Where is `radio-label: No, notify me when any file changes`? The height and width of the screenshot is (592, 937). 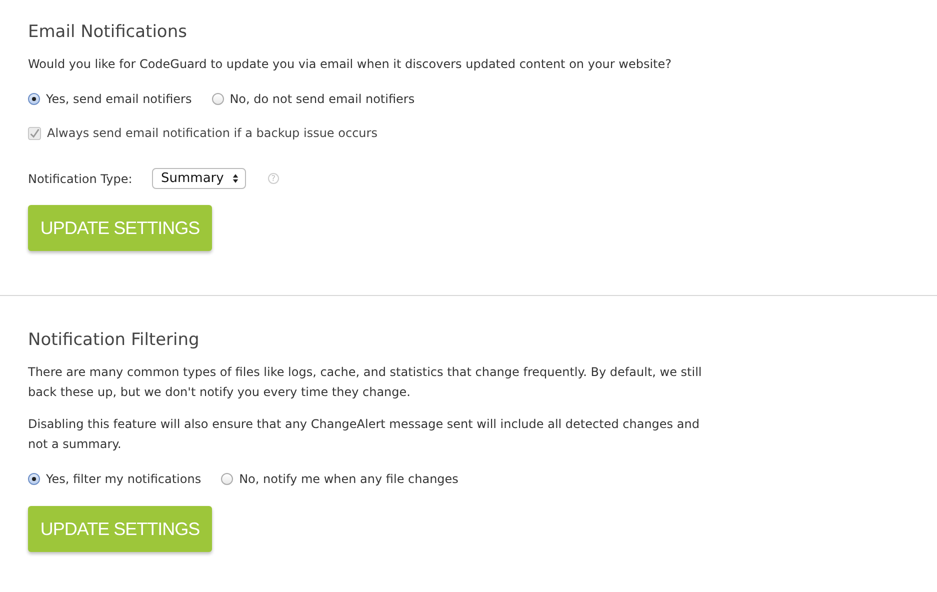 radio-label: No, notify me when any file changes is located at coordinates (348, 479).